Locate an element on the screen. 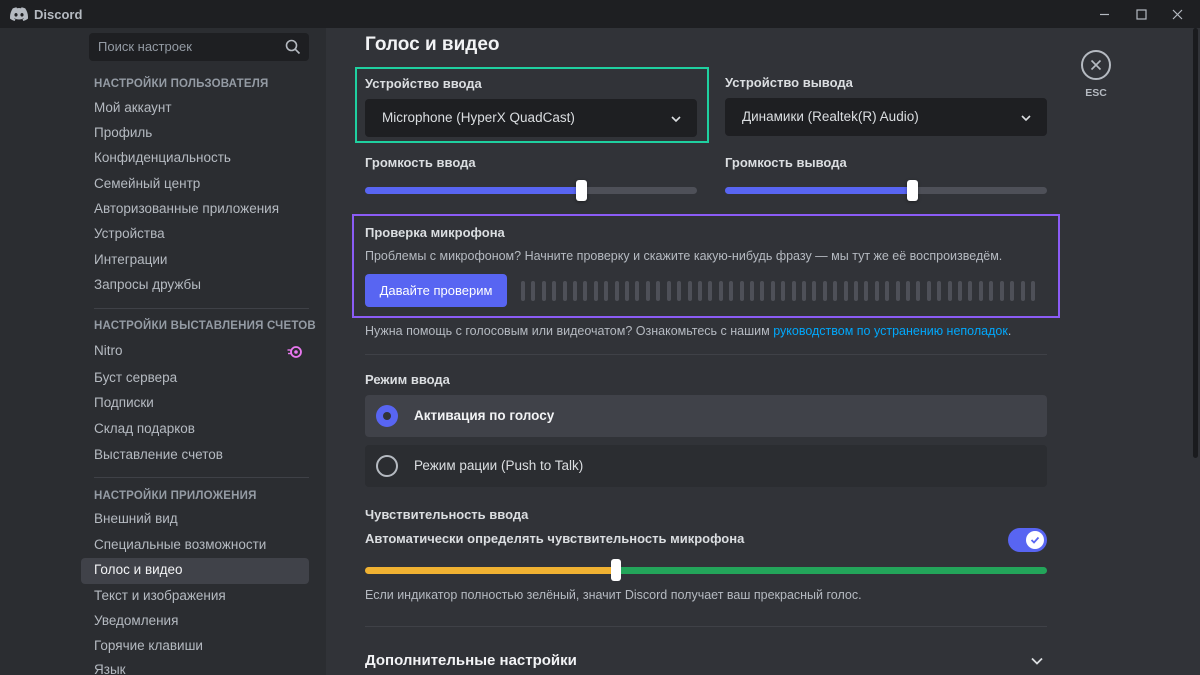 This screenshot has height=675, width=1200. app-brand: Discord is located at coordinates (46, 14).